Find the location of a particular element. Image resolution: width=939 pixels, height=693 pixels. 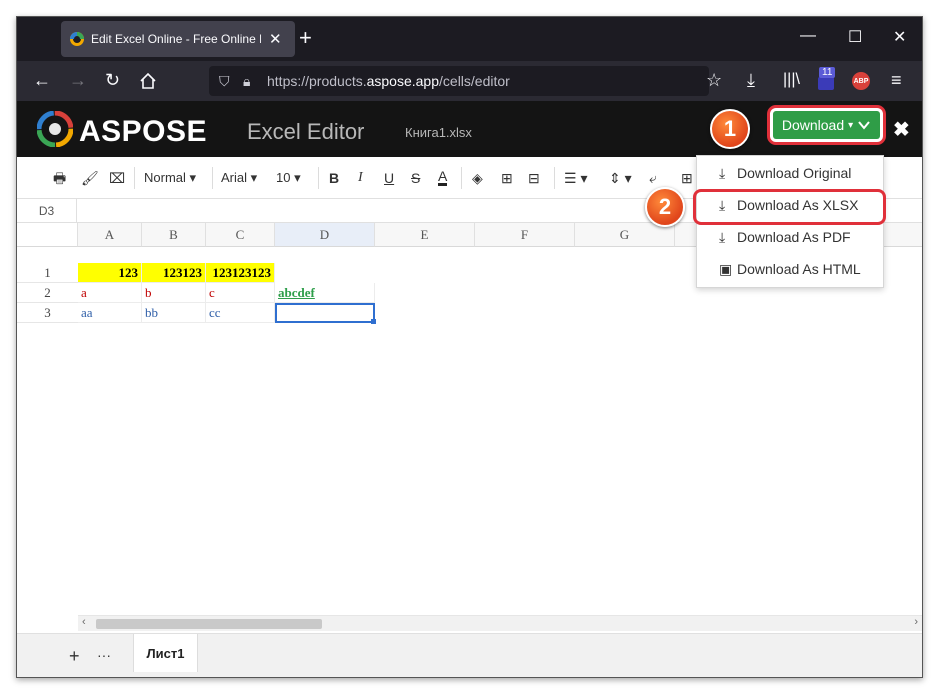

col-header-e: E is located at coordinates (425, 235).